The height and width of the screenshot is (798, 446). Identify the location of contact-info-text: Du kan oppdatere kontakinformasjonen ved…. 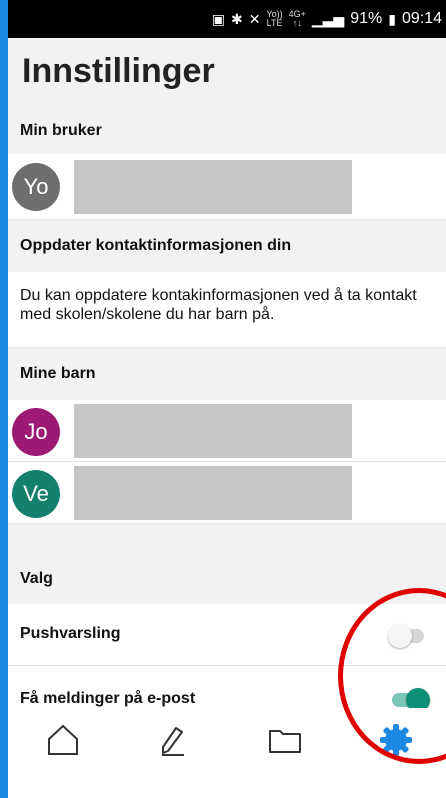
(218, 305).